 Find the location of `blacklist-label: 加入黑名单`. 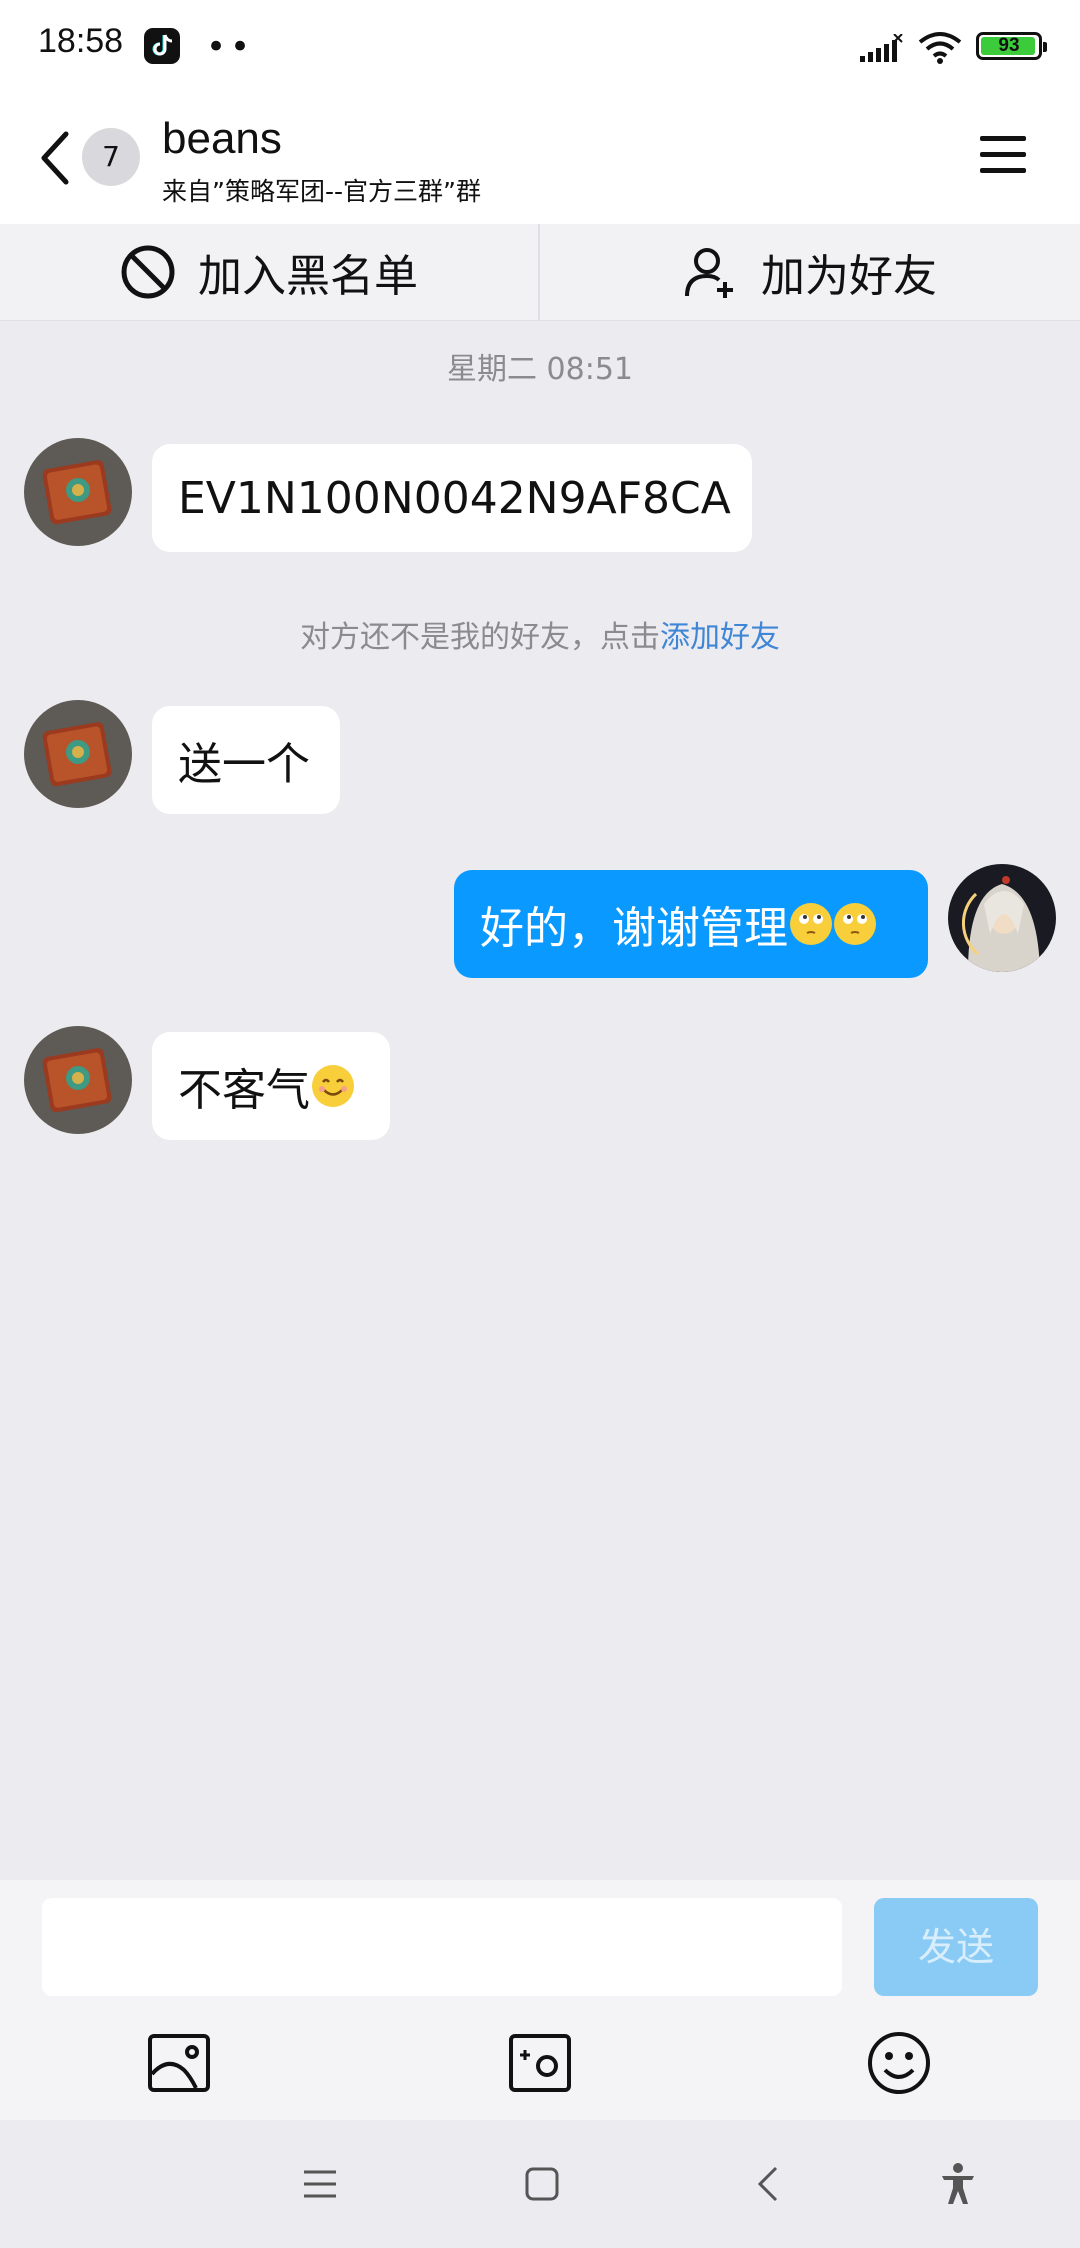

blacklist-label: 加入黑名单 is located at coordinates (308, 276).